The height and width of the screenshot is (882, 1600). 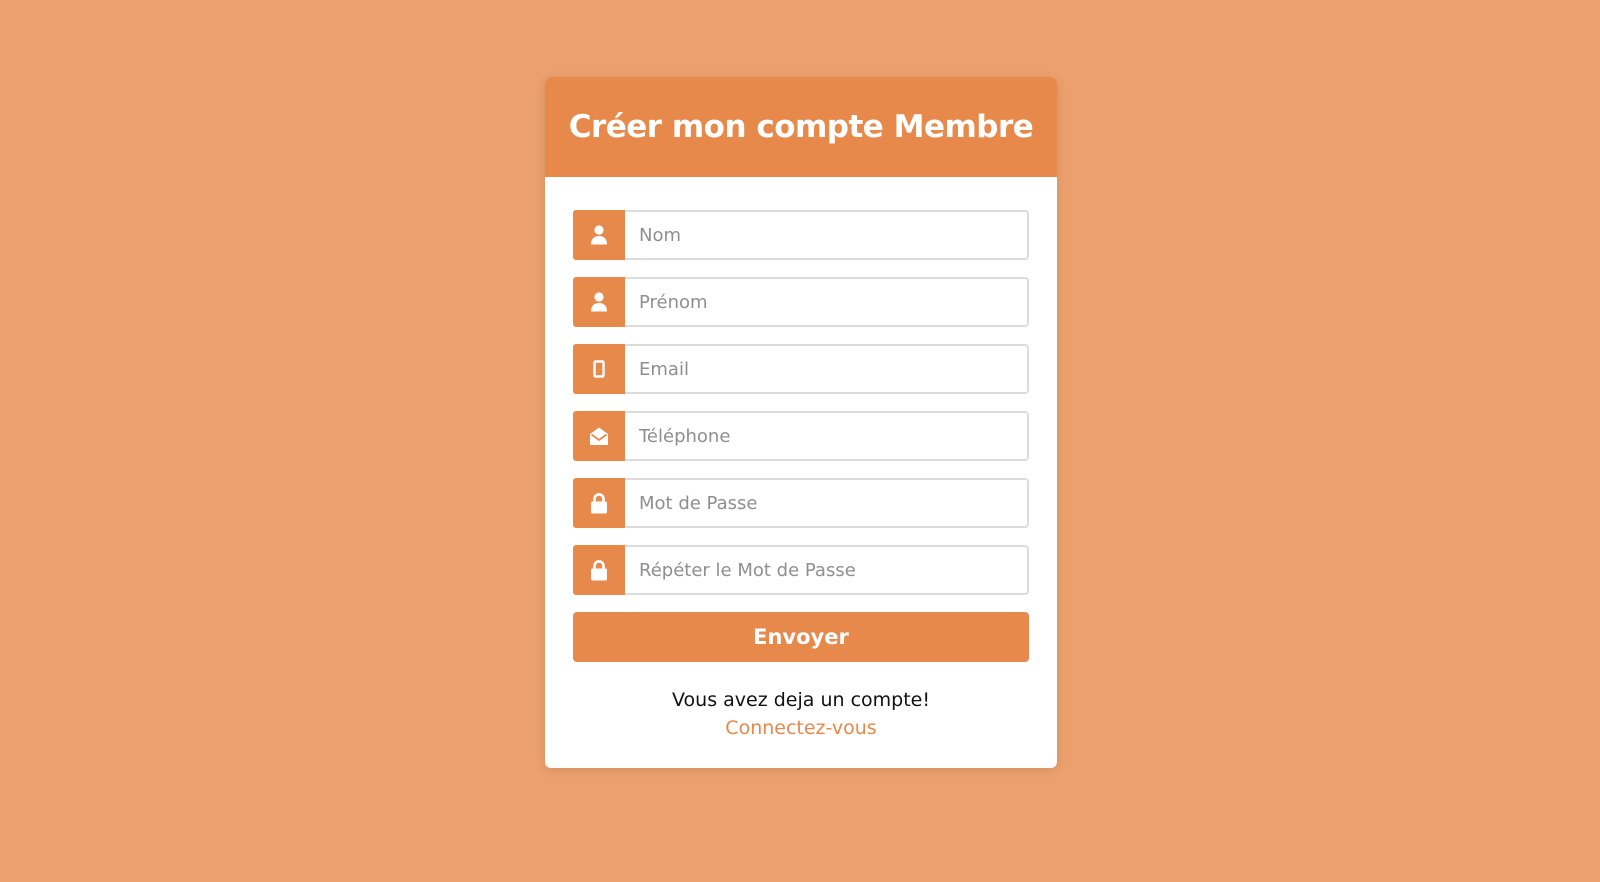 I want to click on field-password, so click(x=801, y=503).